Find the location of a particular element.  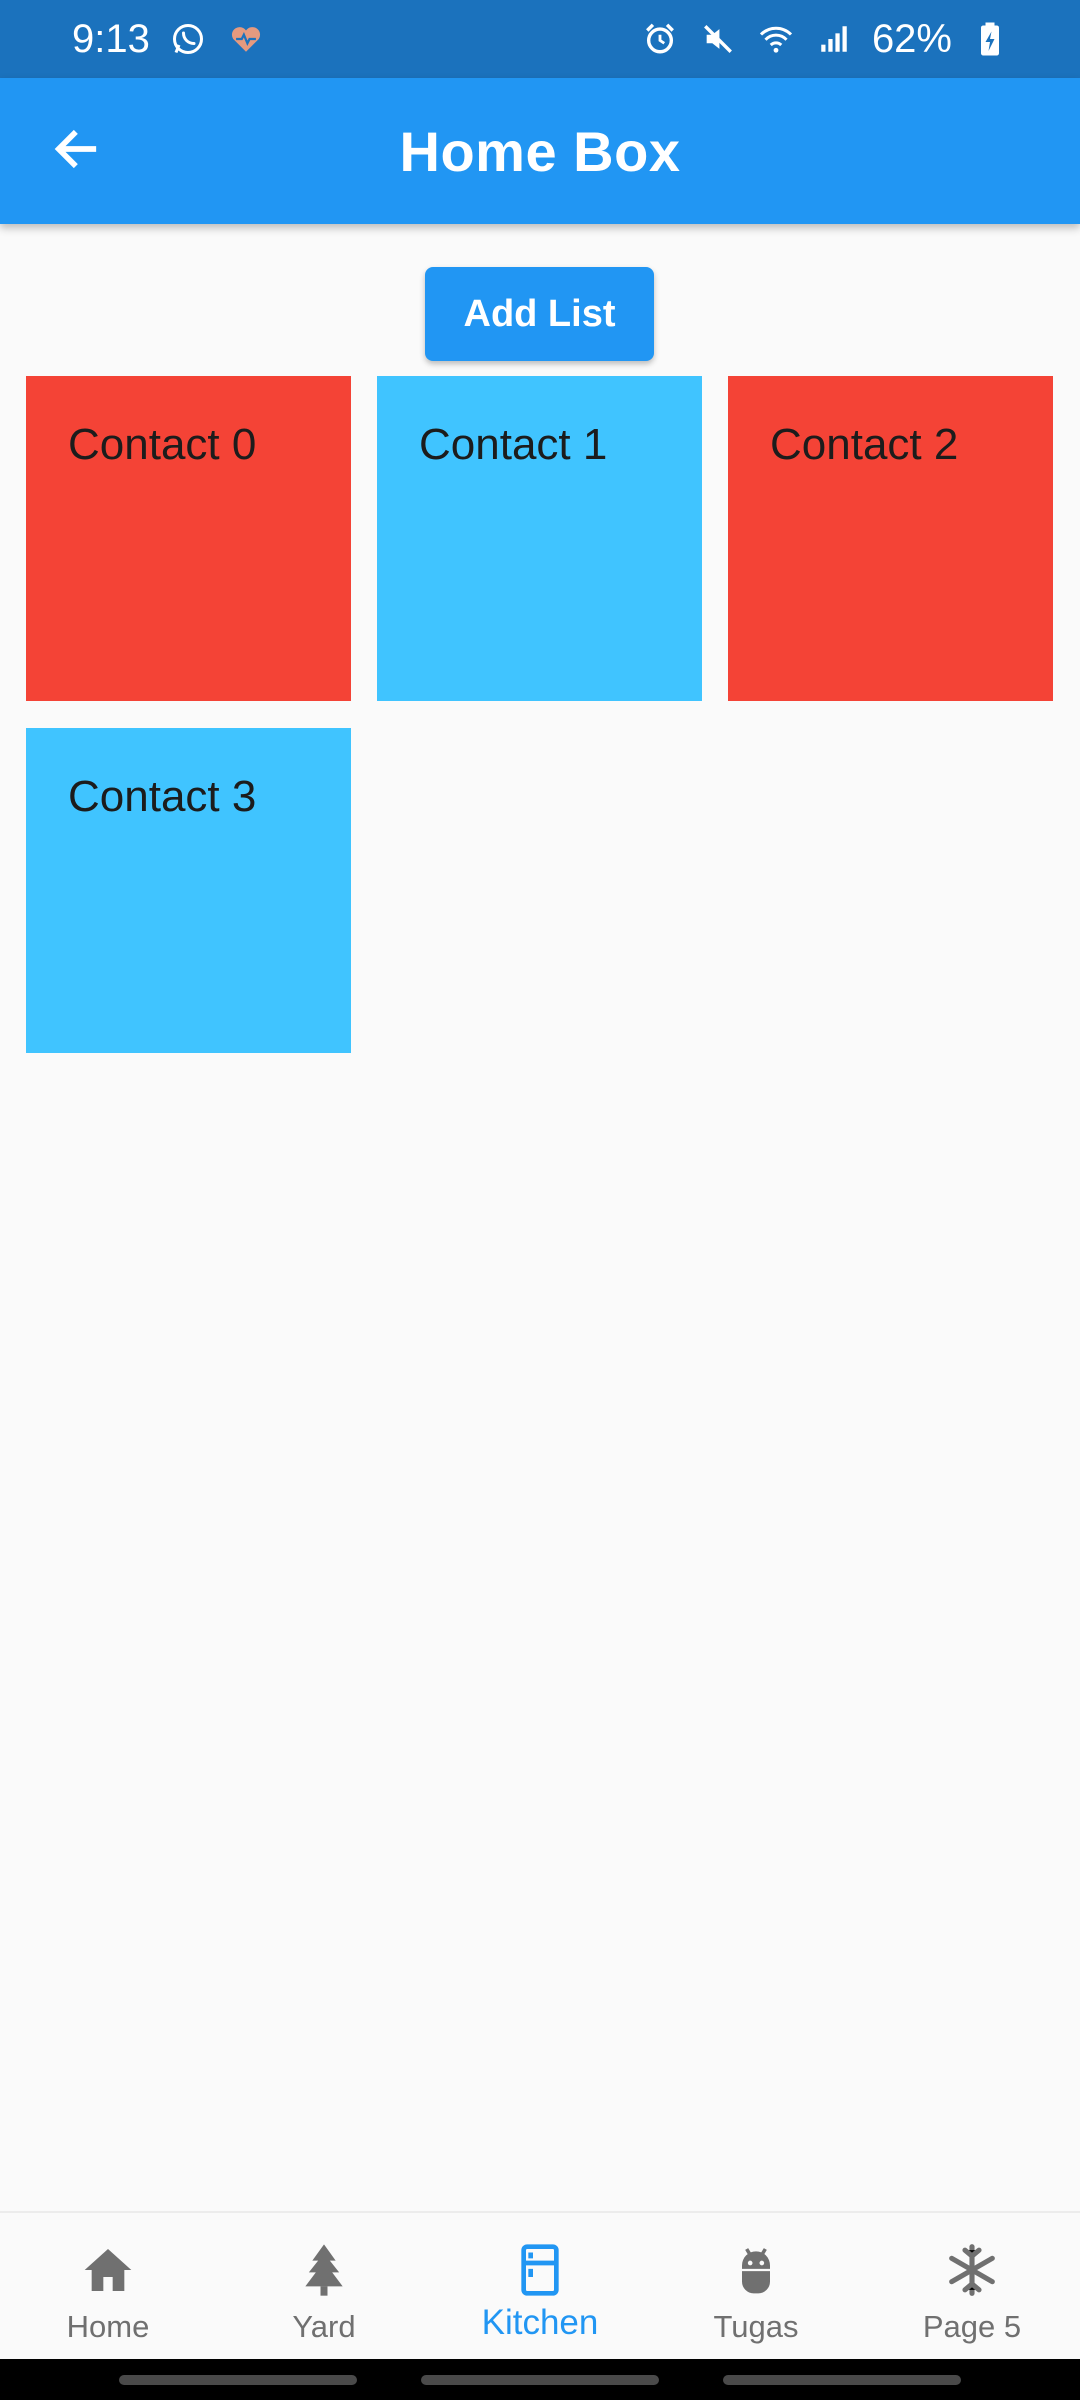

status-bar: 9:13 62% is located at coordinates (540, 39).